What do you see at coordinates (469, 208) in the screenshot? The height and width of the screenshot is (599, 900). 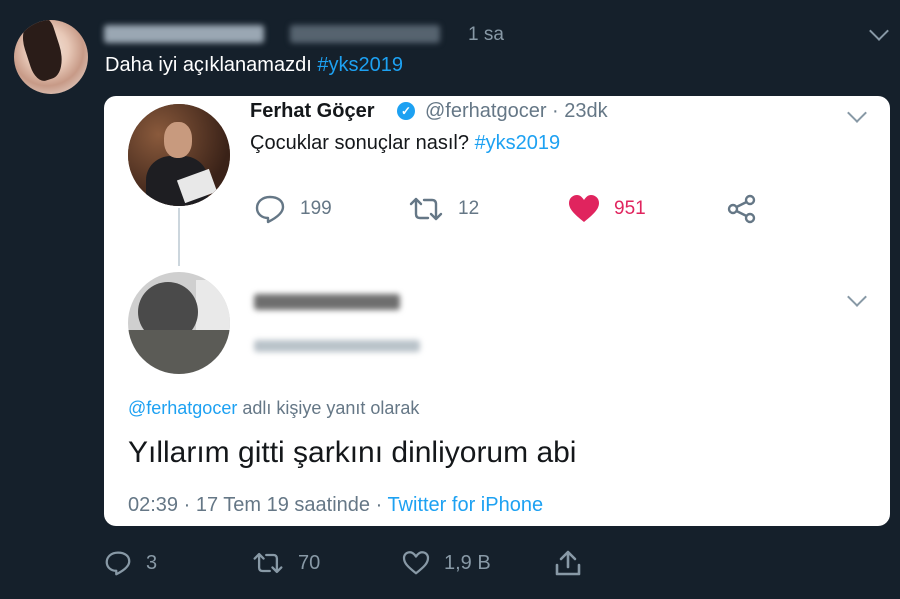 I see `quoted-retweet-count: 12` at bounding box center [469, 208].